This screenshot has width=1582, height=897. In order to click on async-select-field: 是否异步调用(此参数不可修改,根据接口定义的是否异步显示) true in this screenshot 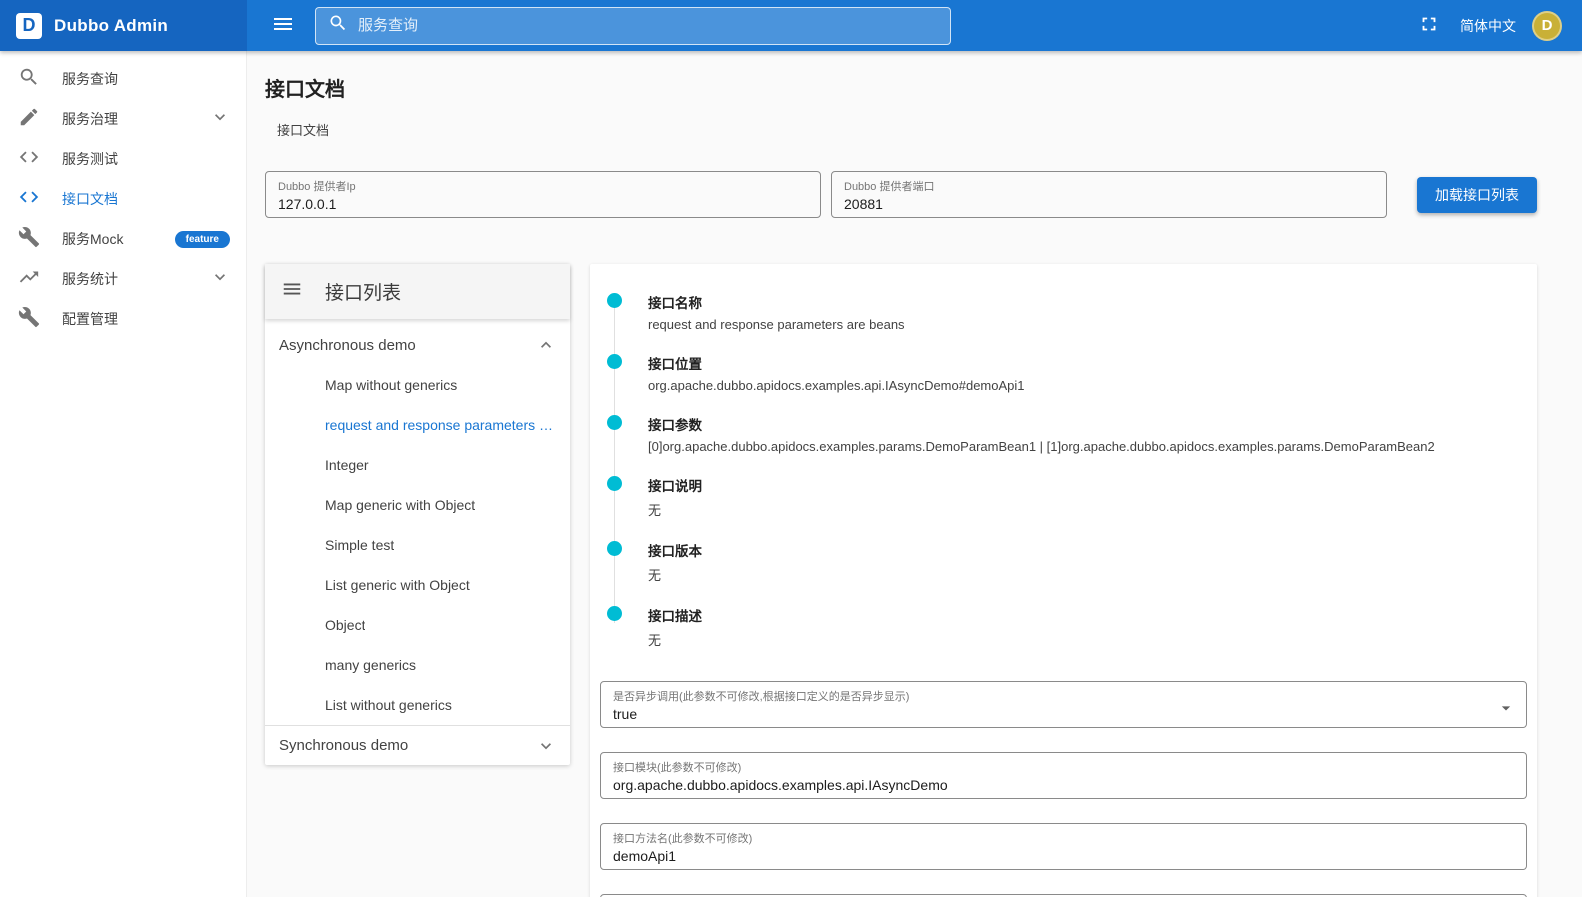, I will do `click(1063, 704)`.